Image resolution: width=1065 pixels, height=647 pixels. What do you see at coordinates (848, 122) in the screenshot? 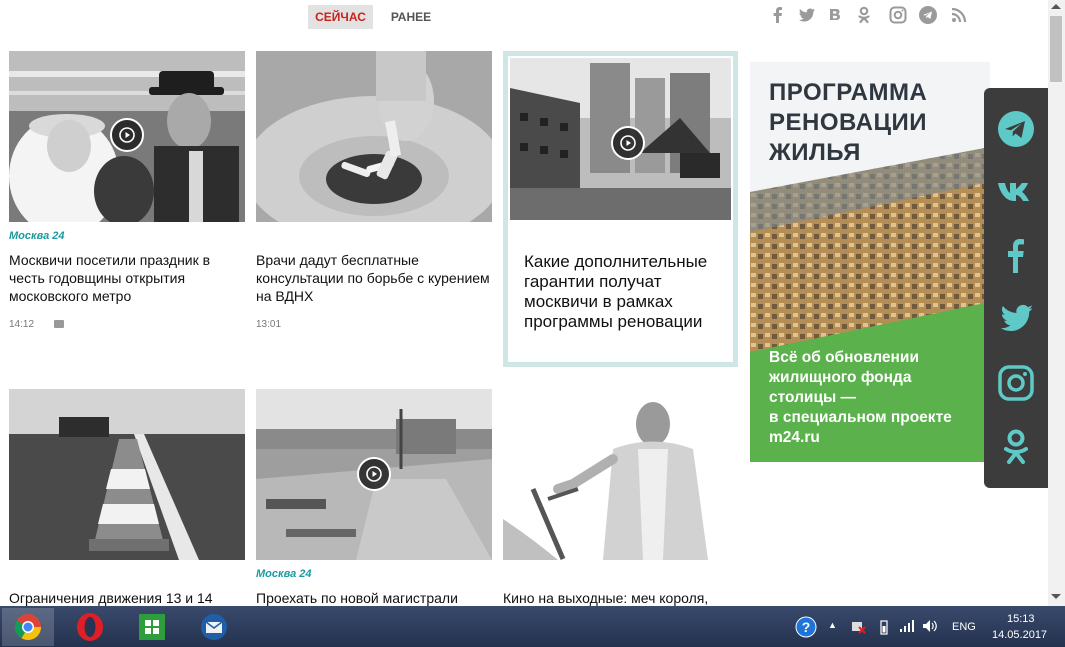
I see `banner-title-line: РЕНОВАЦИИ` at bounding box center [848, 122].